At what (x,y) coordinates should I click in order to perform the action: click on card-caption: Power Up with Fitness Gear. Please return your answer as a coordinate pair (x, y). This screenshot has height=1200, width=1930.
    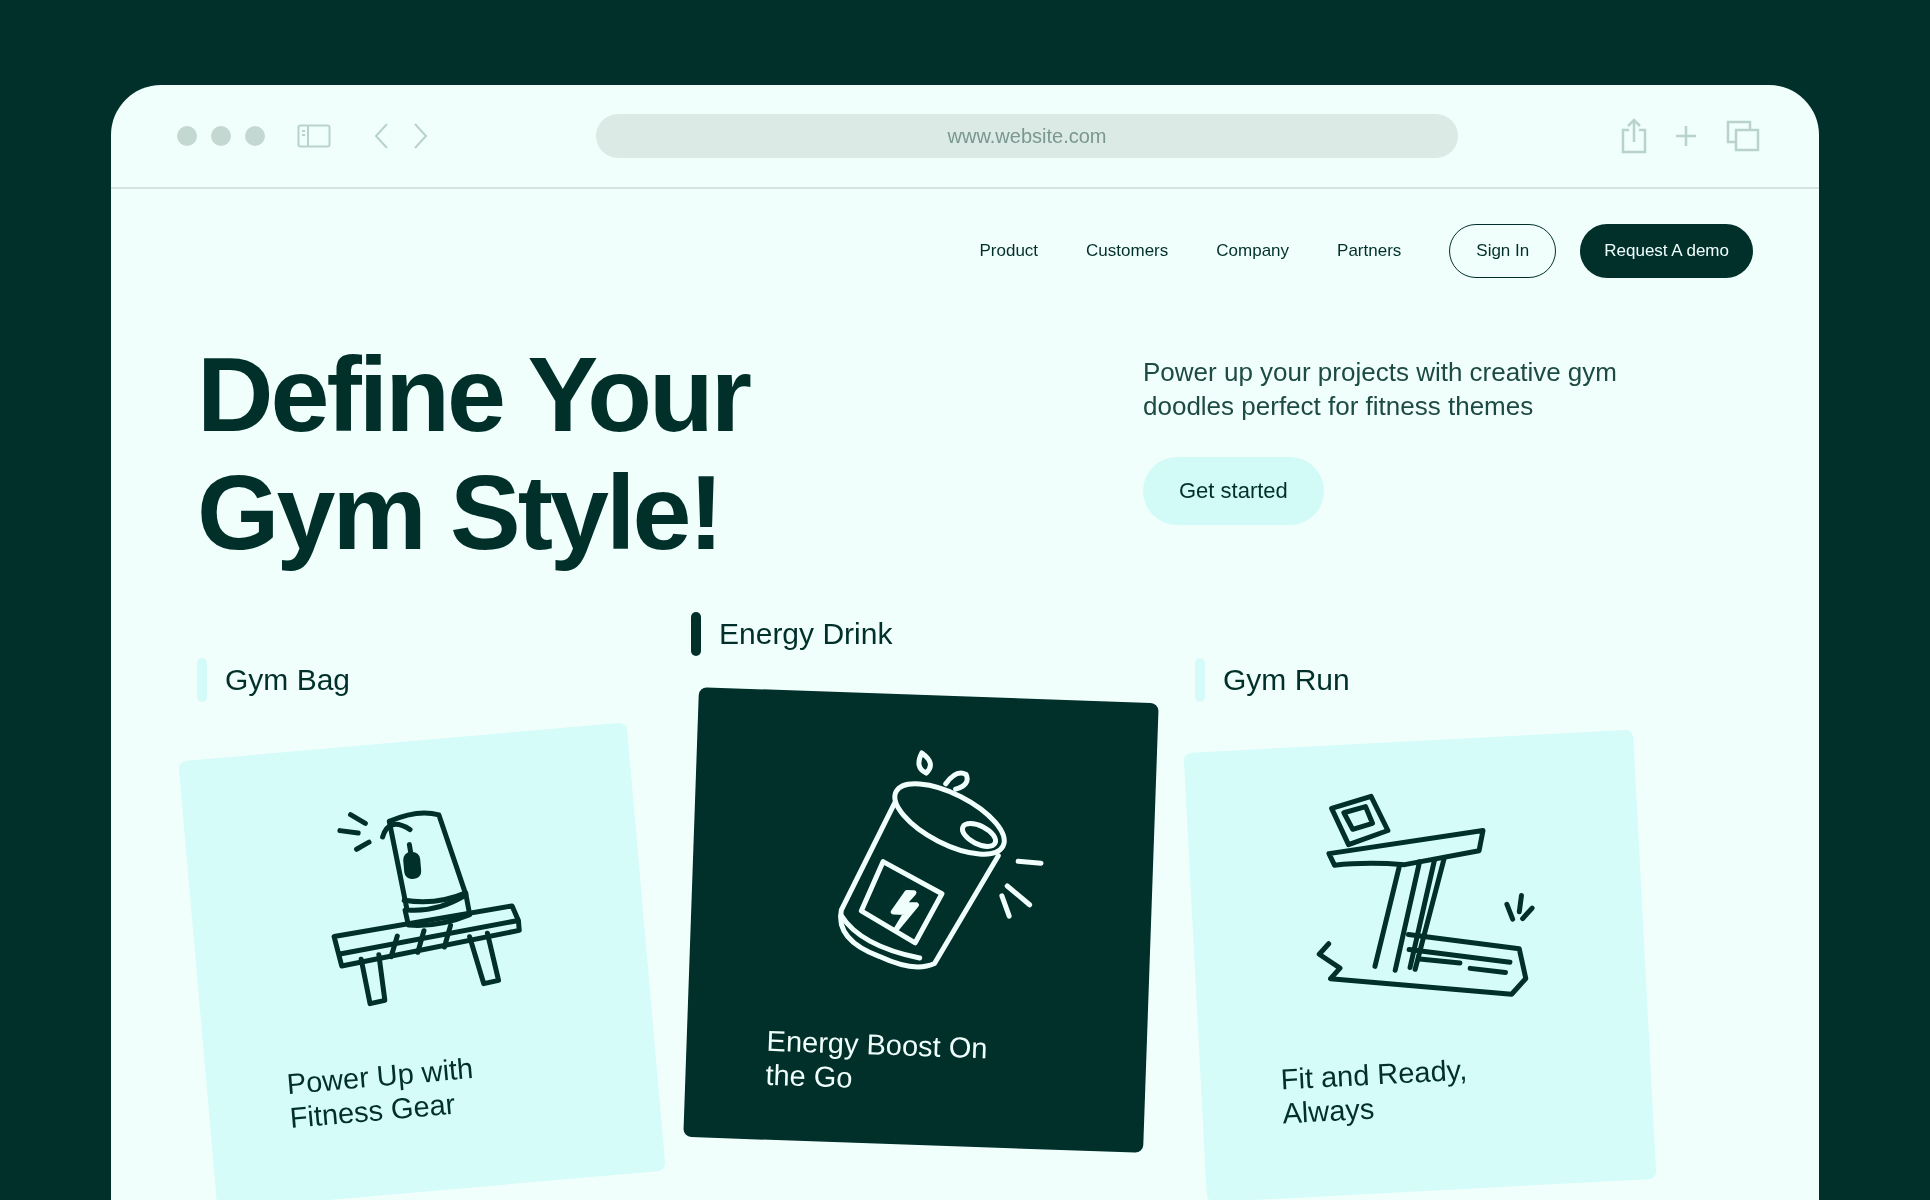
    Looking at the image, I should click on (380, 1093).